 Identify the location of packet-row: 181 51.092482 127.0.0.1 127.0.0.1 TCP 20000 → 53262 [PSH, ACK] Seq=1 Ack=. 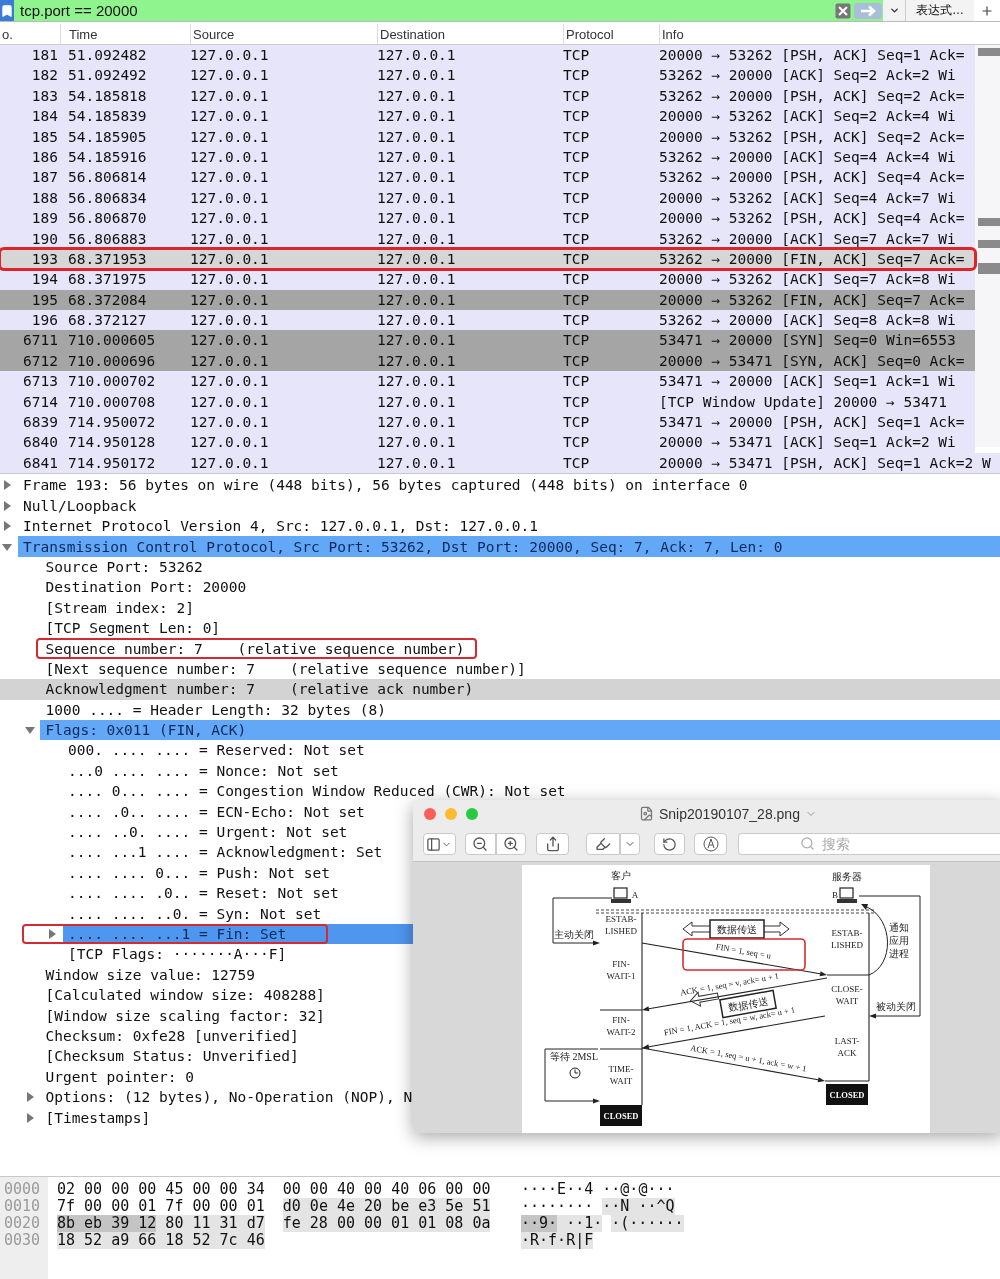
(487, 55).